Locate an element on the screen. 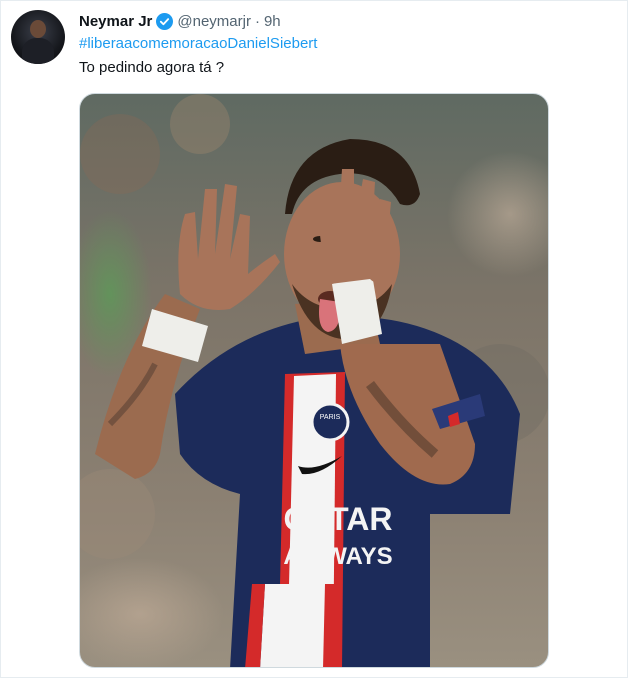 The image size is (628, 678). tweet-header: Neymar Jr @neymarjr · 9h is located at coordinates (180, 21).